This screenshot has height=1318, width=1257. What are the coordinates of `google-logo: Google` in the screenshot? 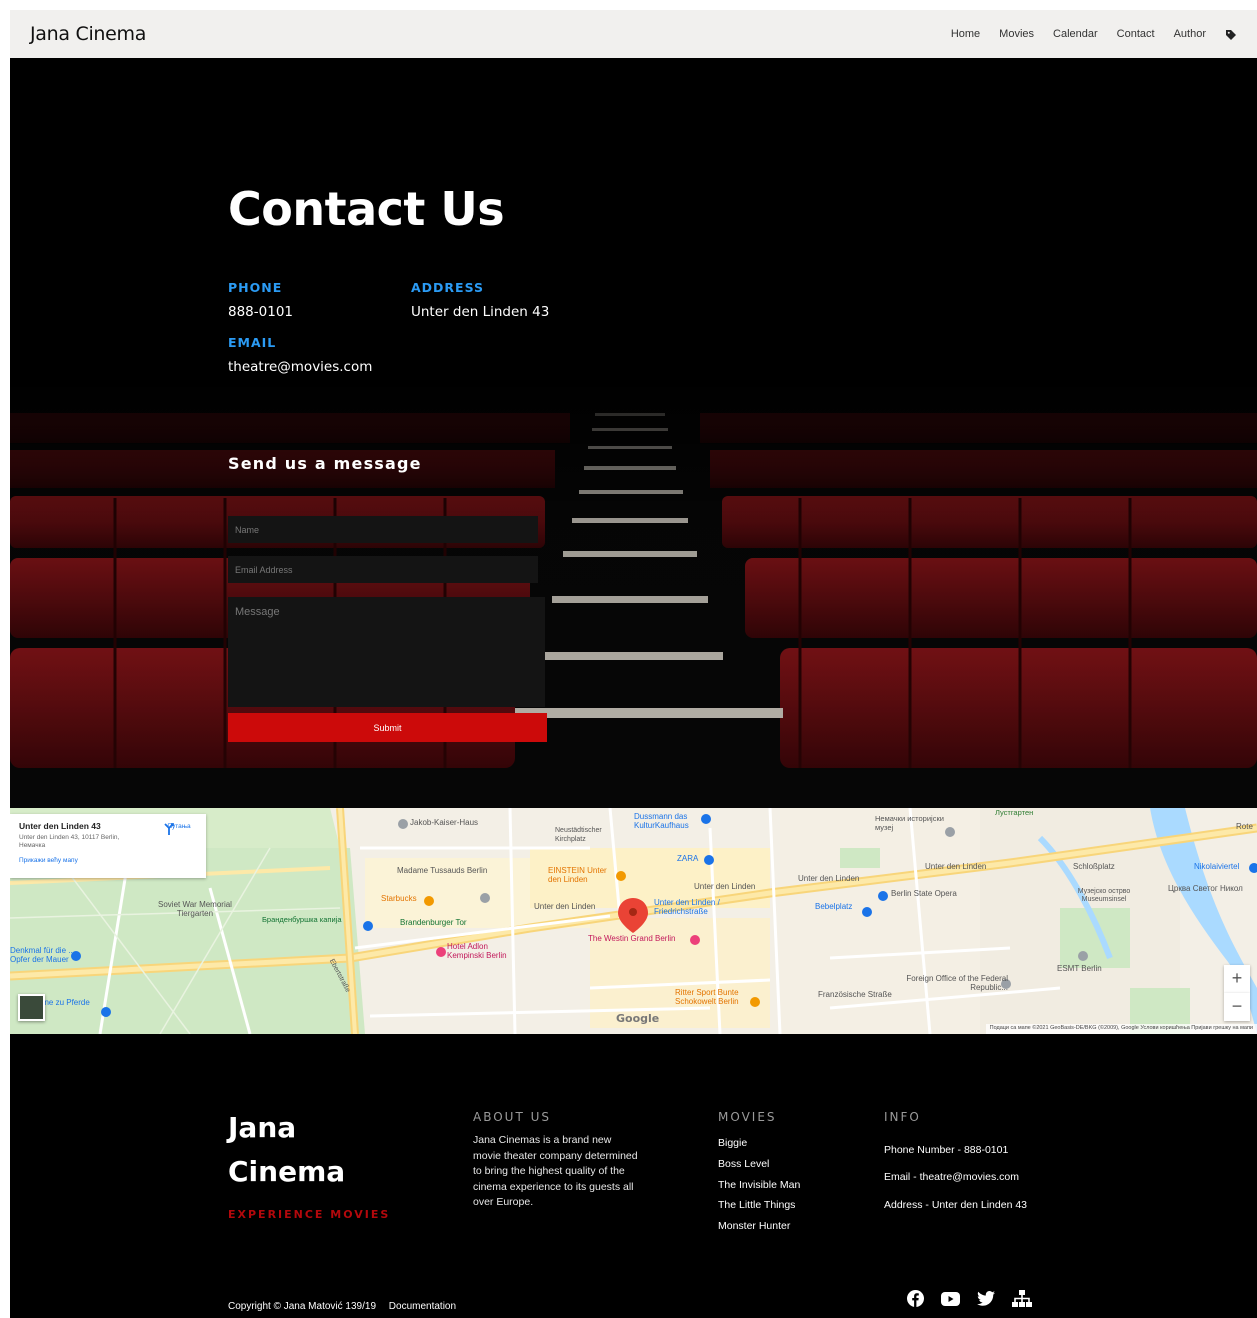 It's located at (638, 1018).